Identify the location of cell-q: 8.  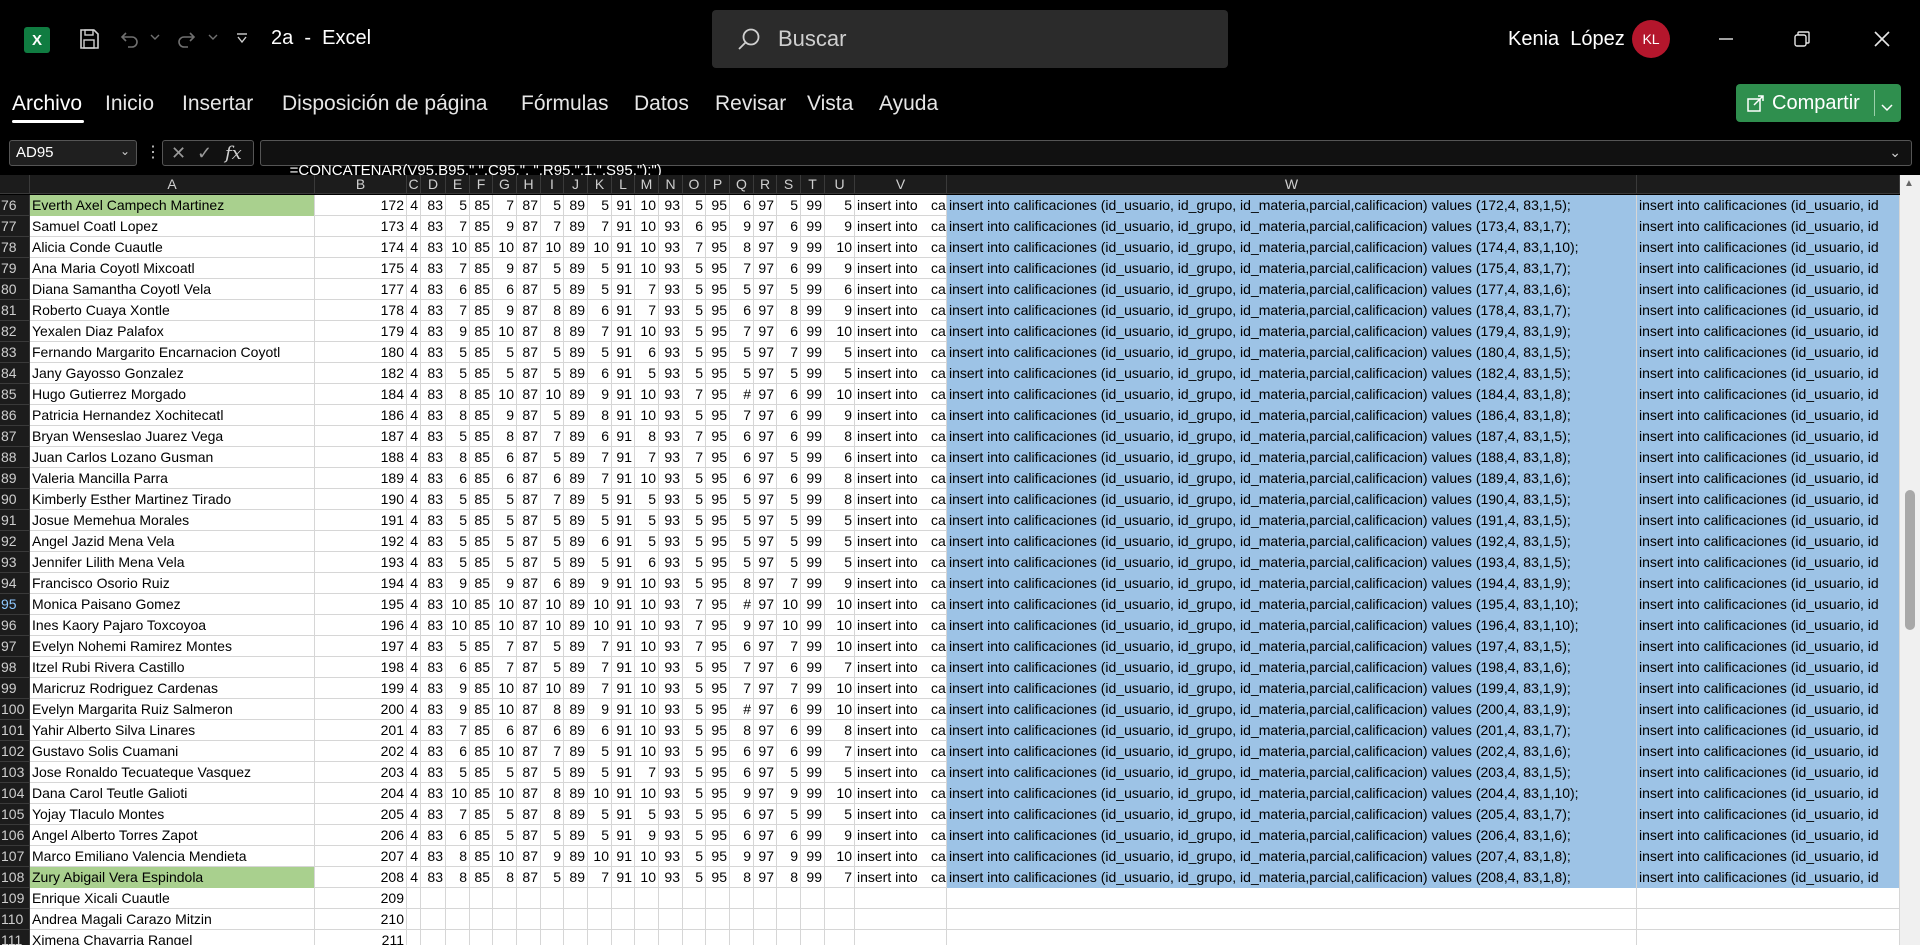
(742, 730).